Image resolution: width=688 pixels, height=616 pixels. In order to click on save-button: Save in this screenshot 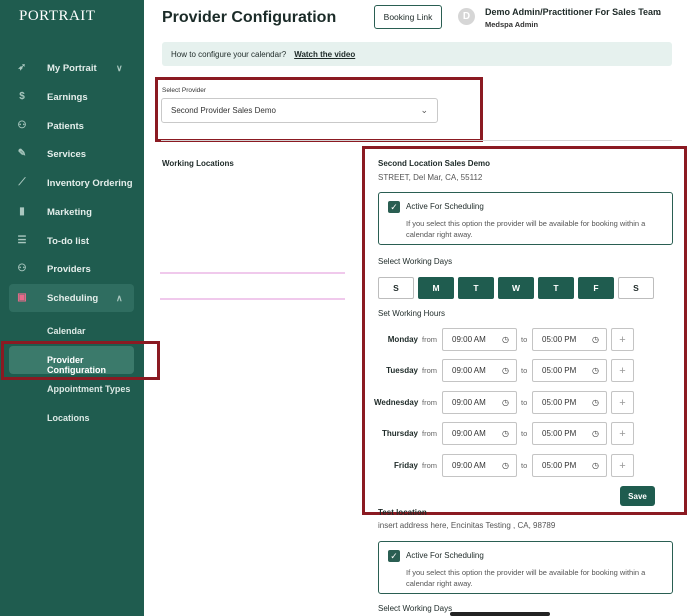, I will do `click(637, 496)`.